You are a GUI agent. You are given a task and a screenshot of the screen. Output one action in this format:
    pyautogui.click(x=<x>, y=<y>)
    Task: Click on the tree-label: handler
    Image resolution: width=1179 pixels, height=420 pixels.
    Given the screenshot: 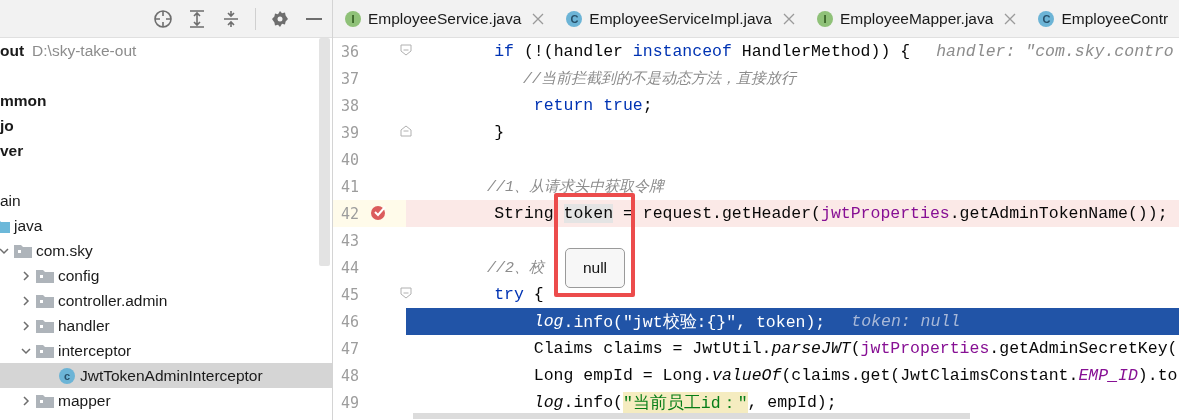 What is the action you would take?
    pyautogui.click(x=84, y=325)
    